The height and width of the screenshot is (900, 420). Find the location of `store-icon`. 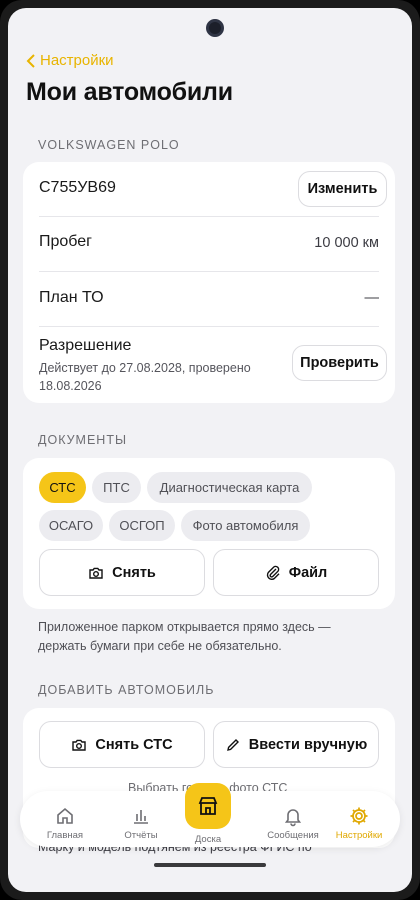

store-icon is located at coordinates (208, 806).